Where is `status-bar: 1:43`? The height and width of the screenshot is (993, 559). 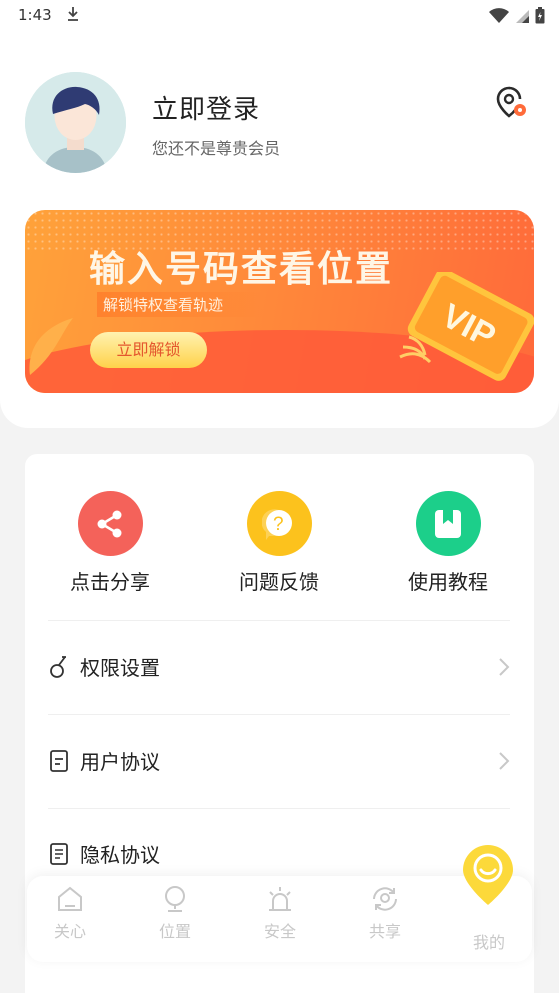 status-bar: 1:43 is located at coordinates (279, 16).